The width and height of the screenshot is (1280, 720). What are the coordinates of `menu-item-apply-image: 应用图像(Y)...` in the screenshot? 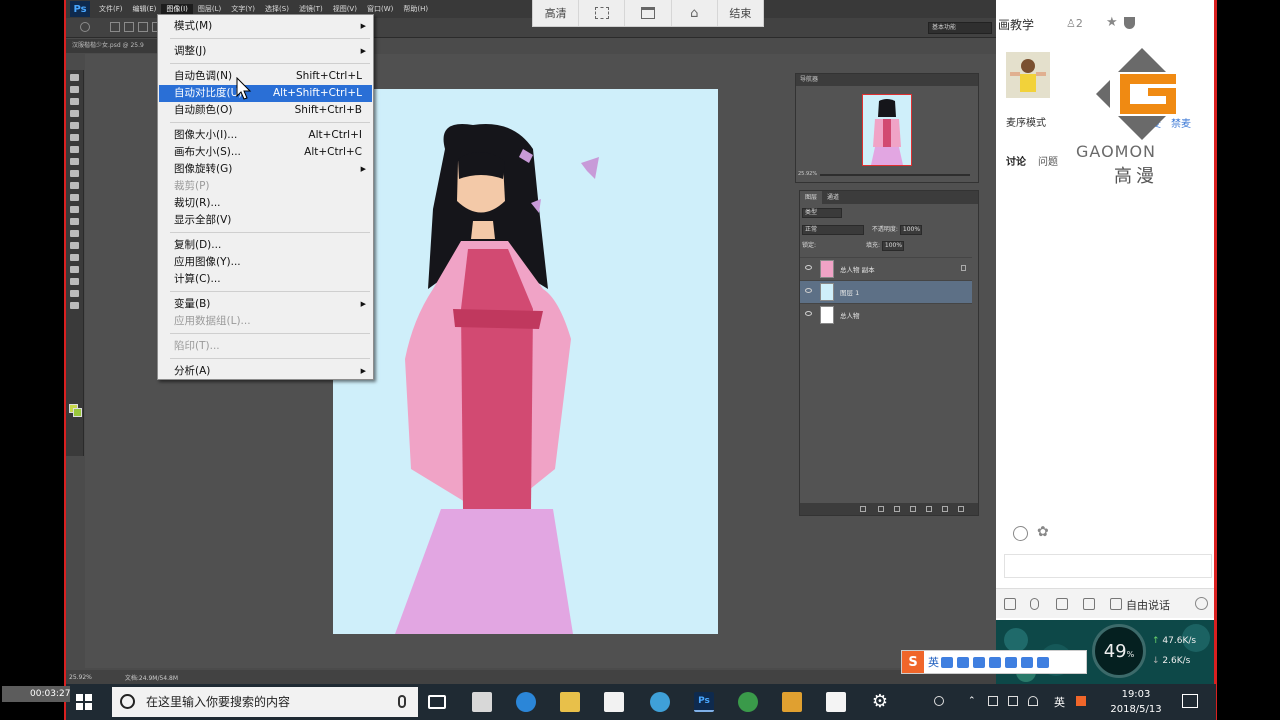 It's located at (265, 262).